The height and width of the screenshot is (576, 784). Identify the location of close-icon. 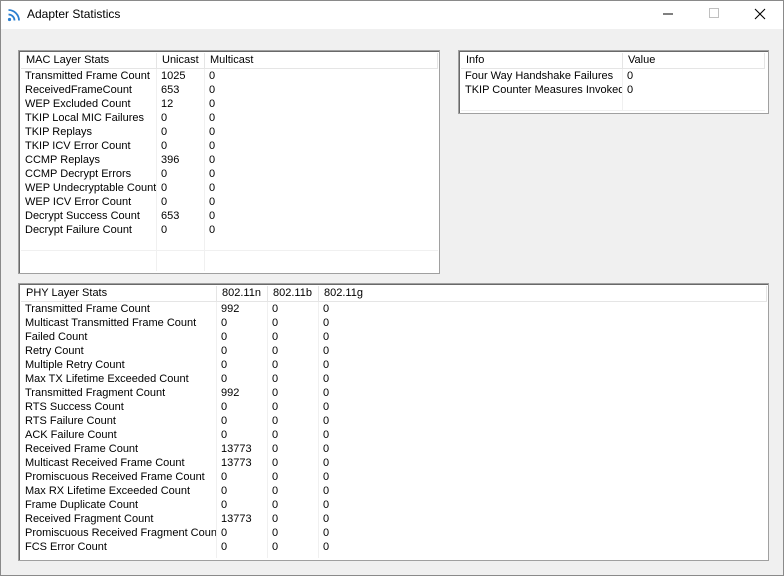
(760, 15).